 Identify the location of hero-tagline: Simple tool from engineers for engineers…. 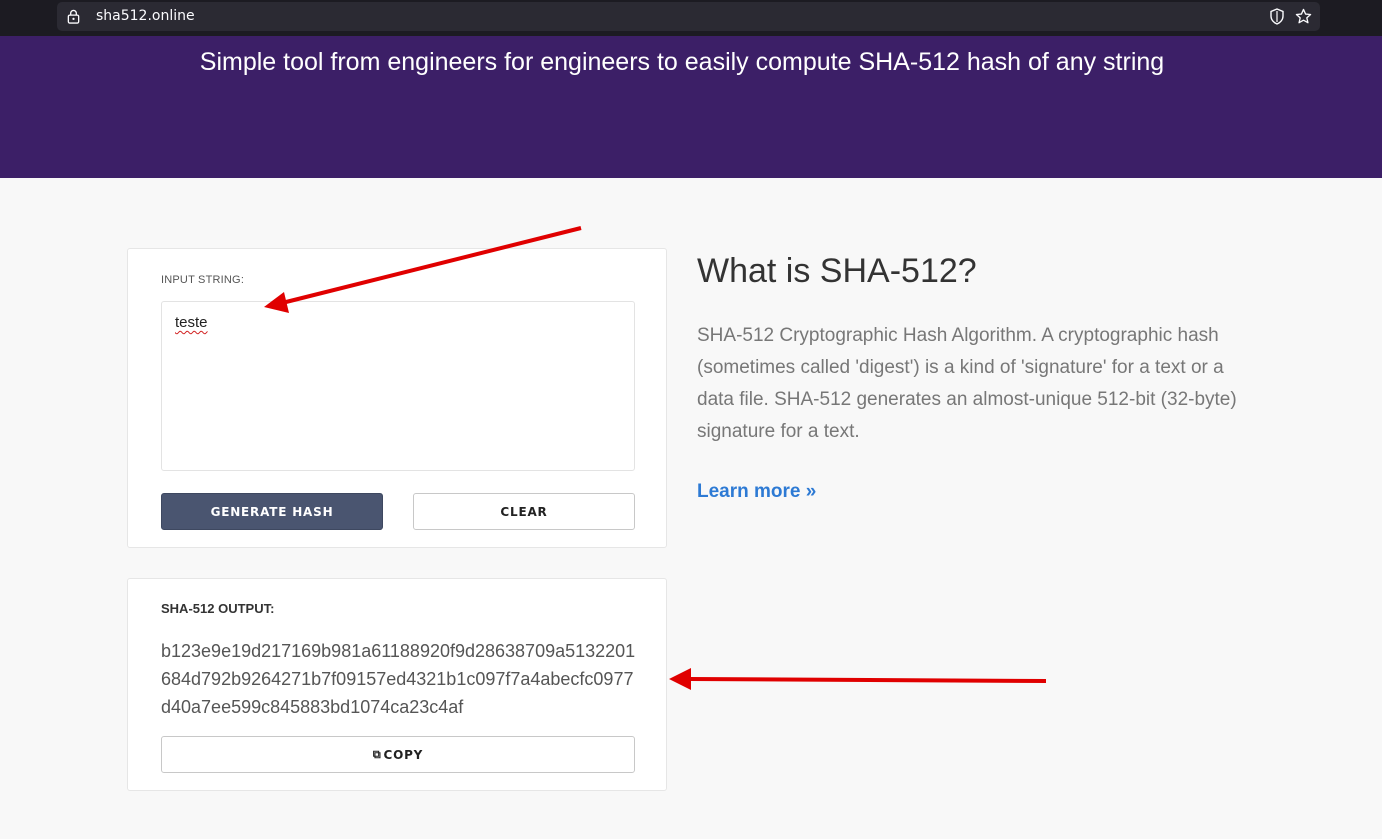
(682, 62).